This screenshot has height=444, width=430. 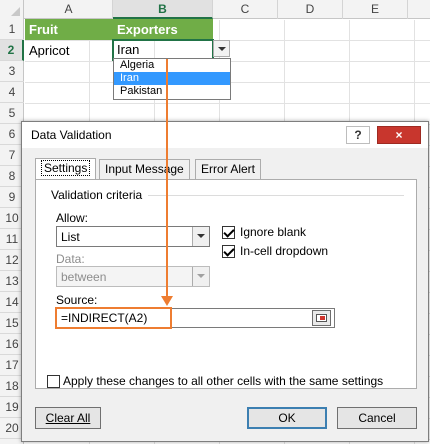 I want to click on cell-b1: Exporters, so click(x=163, y=29).